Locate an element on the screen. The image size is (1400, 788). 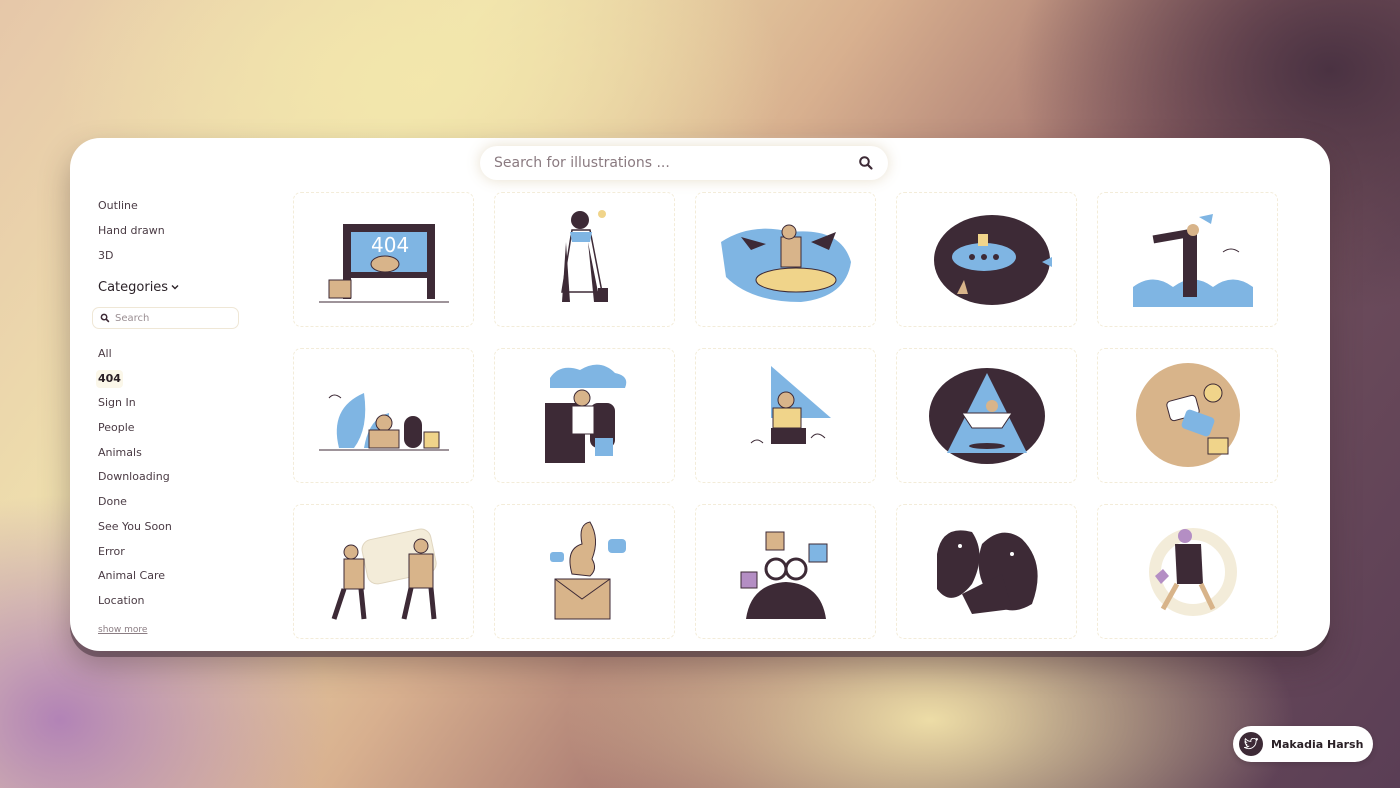
dark-figures-icon is located at coordinates (987, 572).